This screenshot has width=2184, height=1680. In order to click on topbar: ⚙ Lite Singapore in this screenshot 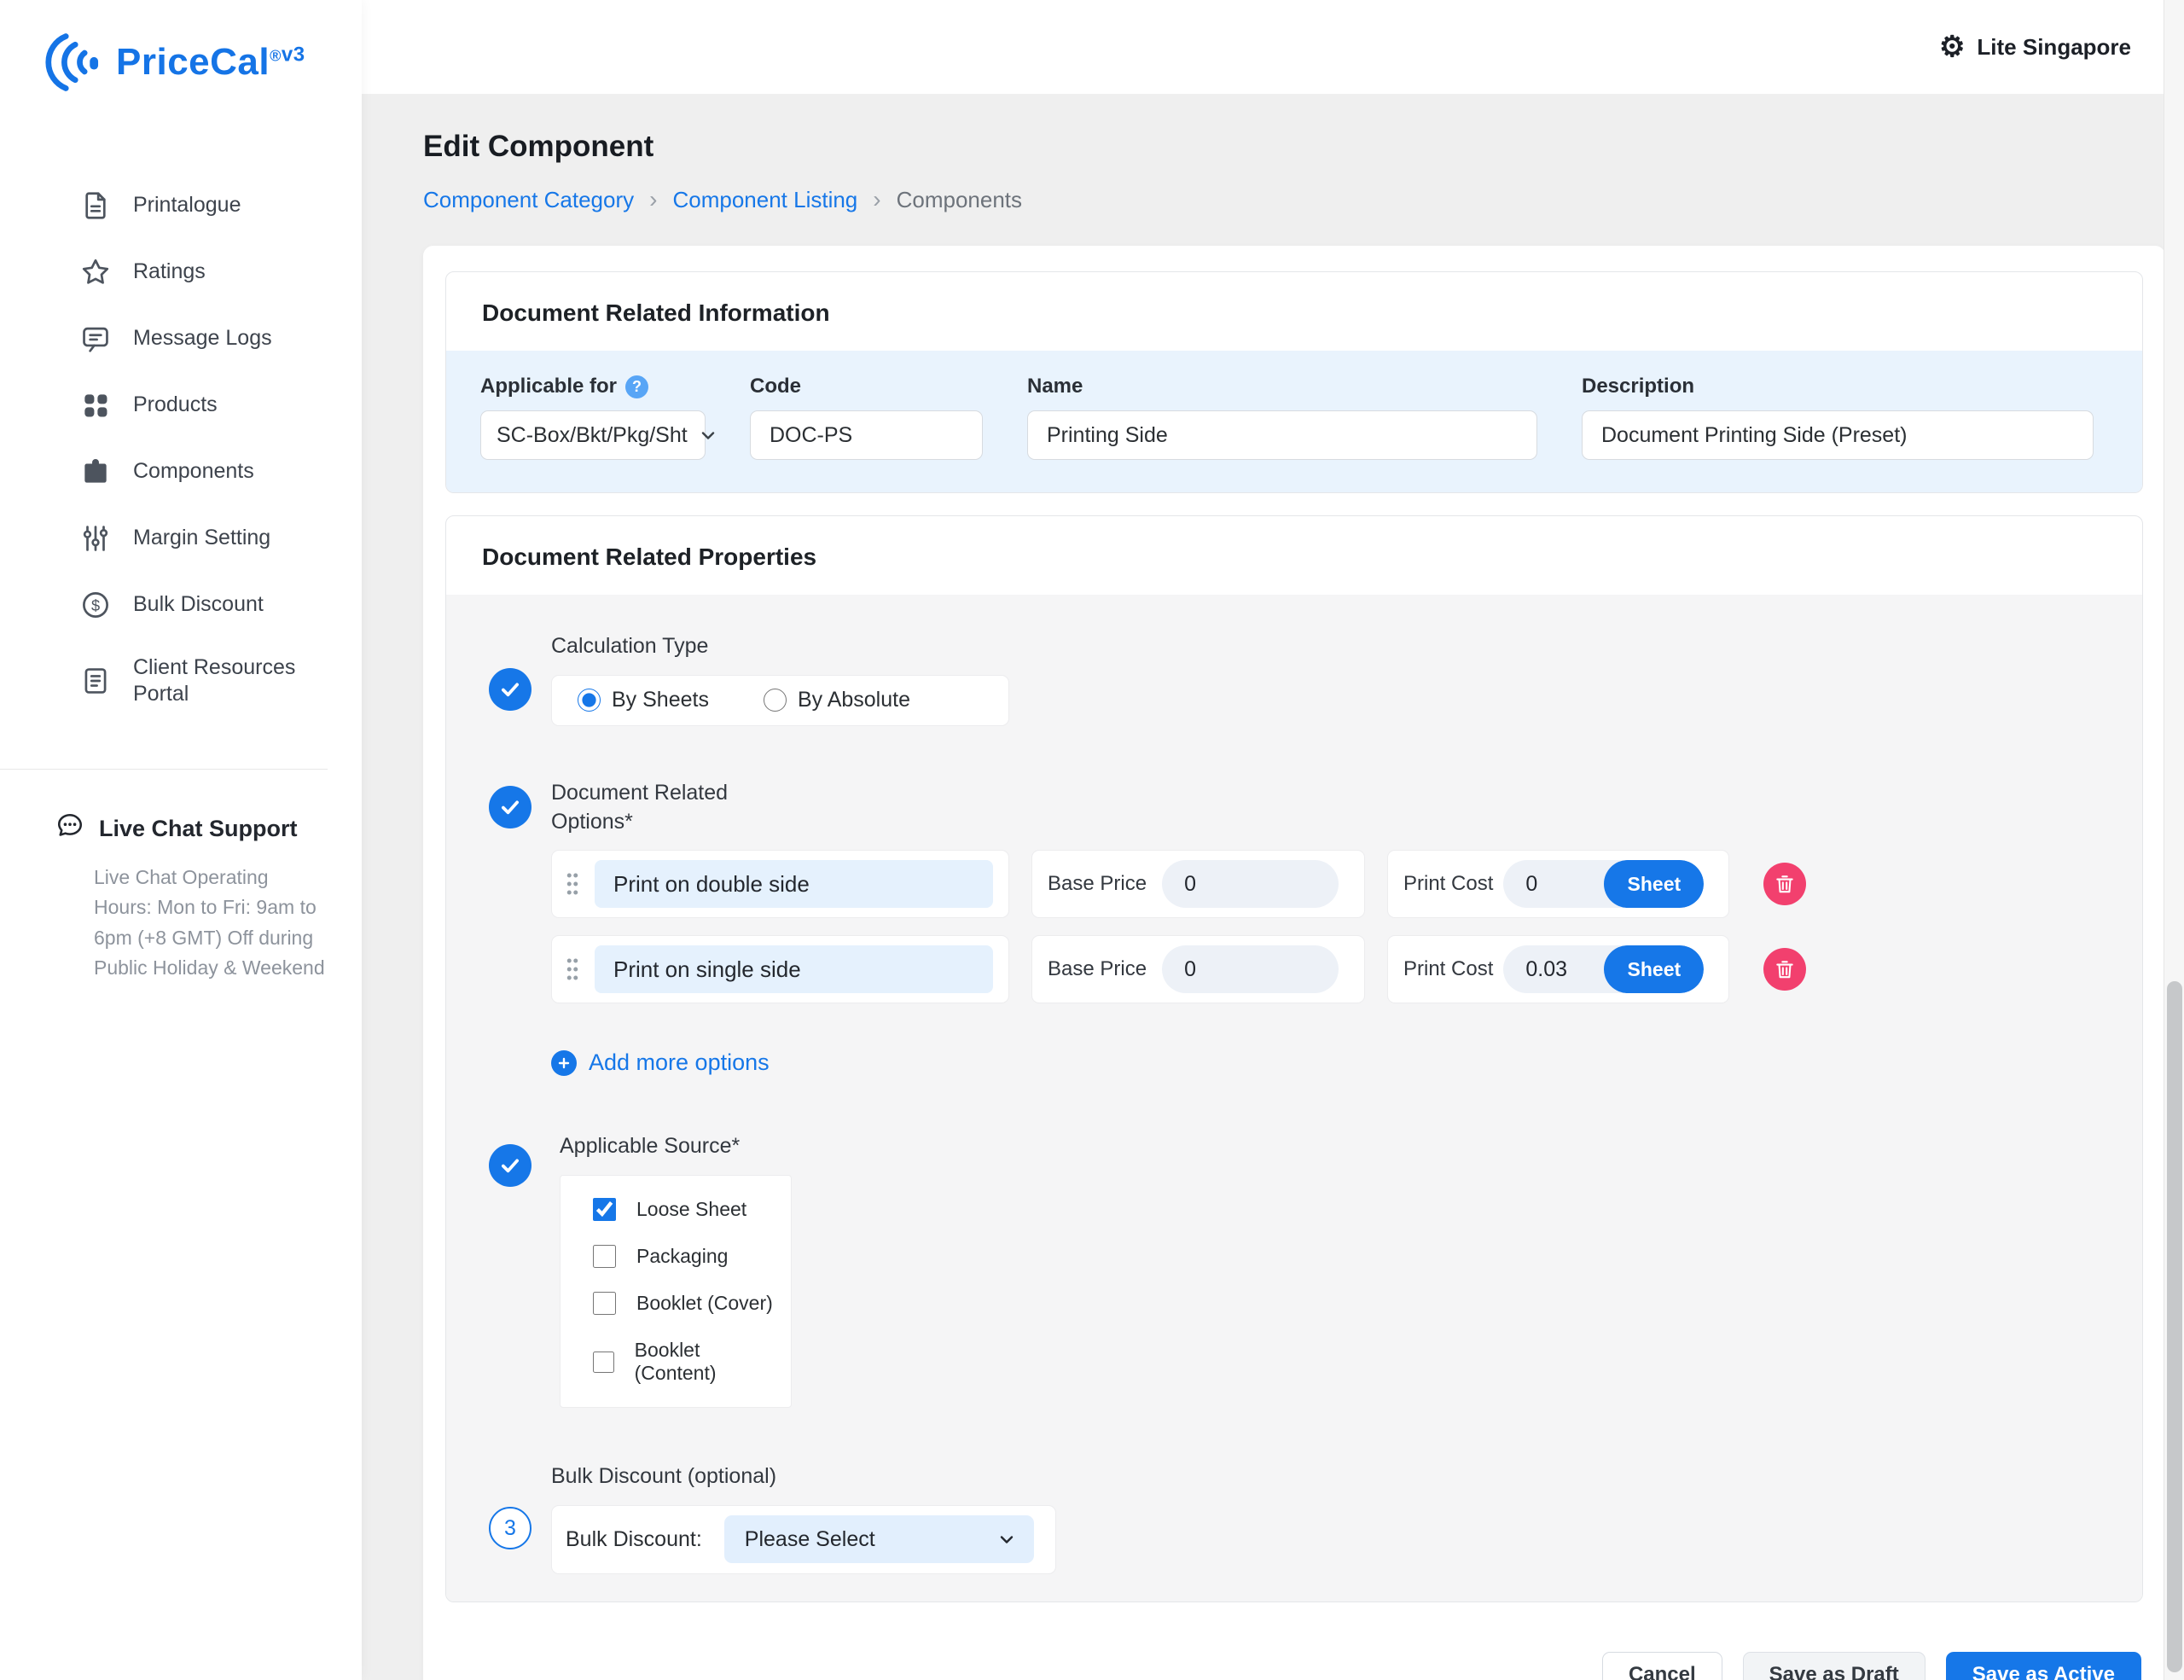, I will do `click(1273, 47)`.